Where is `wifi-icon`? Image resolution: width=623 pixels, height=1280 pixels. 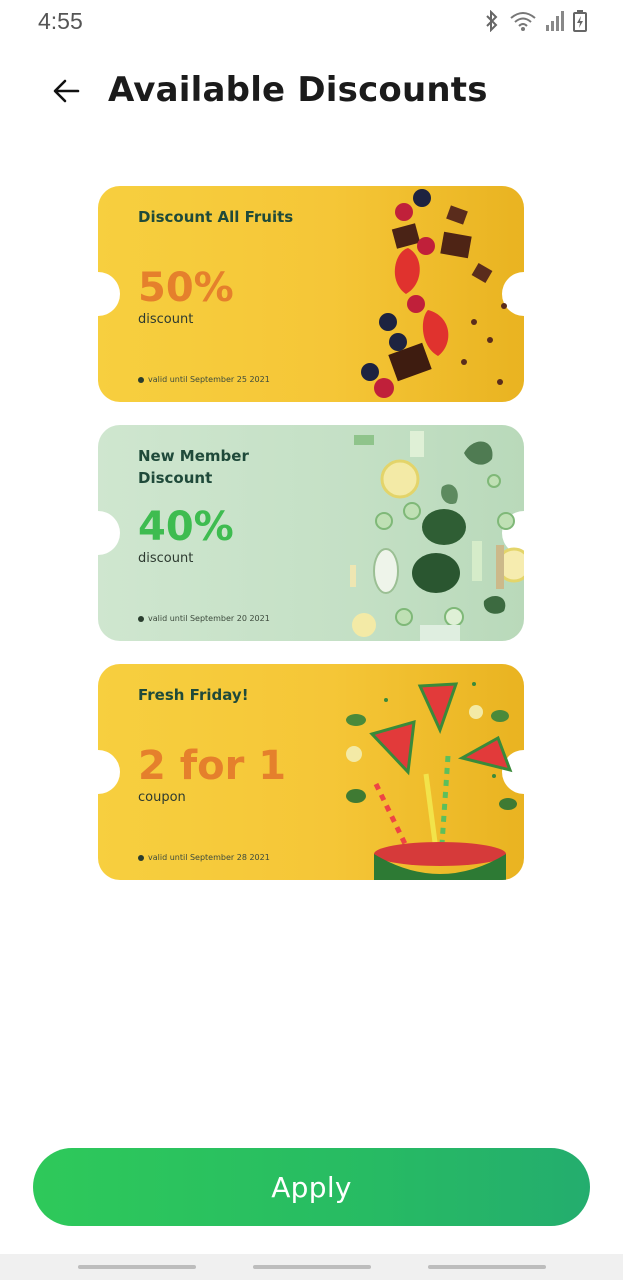
wifi-icon is located at coordinates (523, 21).